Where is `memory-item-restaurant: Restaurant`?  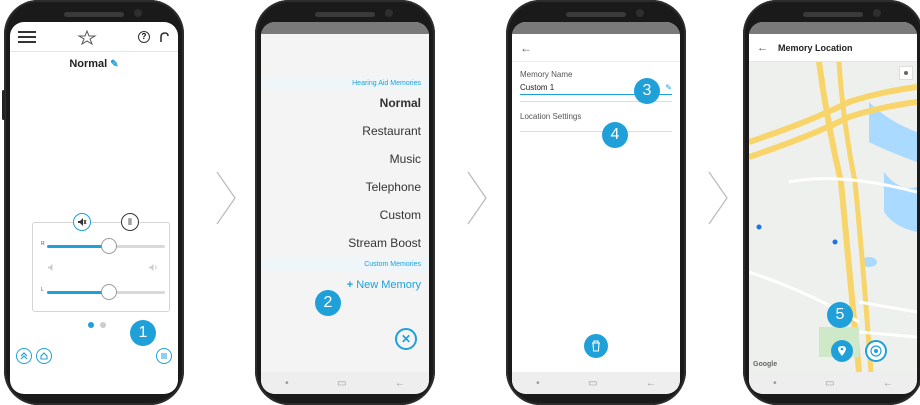 memory-item-restaurant: Restaurant is located at coordinates (345, 132).